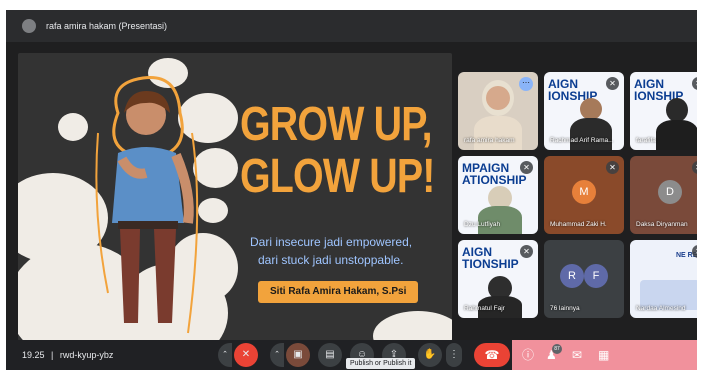  Describe the element at coordinates (331, 260) in the screenshot. I see `slide-subtitle-2: dari stuck jadi unstoppable.` at that location.